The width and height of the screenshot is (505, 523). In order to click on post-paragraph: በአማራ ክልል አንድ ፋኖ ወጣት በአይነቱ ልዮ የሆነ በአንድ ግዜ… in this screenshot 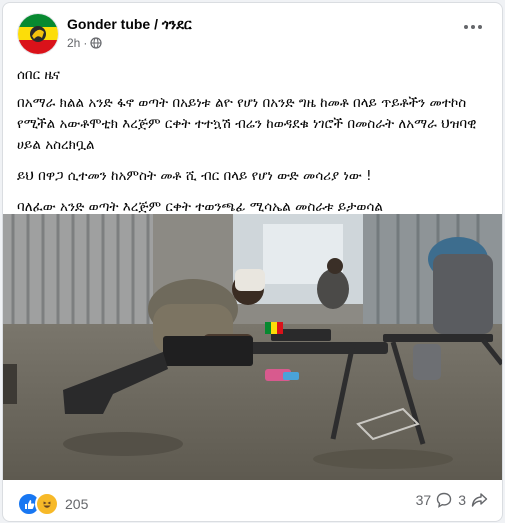, I will do `click(247, 124)`.